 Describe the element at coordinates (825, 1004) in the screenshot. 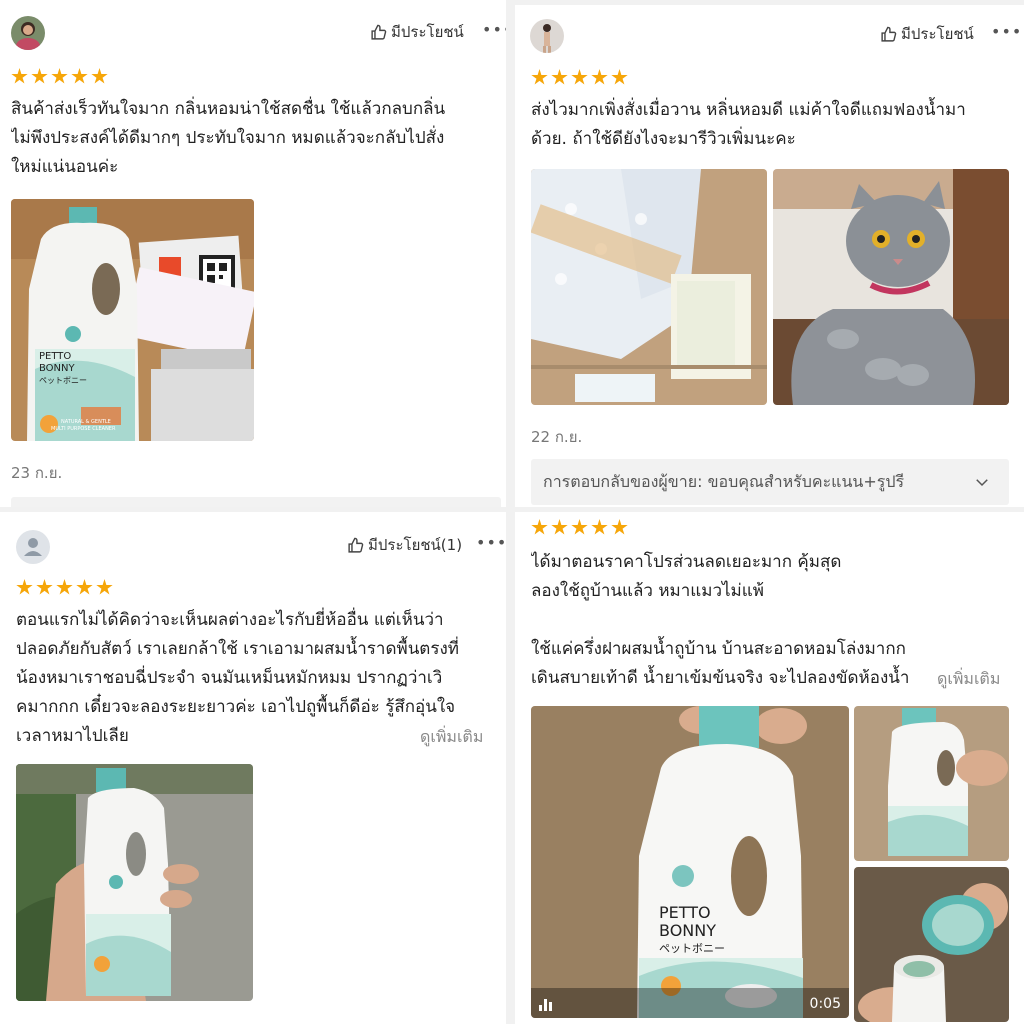

I see `video-duration: 0:05` at that location.